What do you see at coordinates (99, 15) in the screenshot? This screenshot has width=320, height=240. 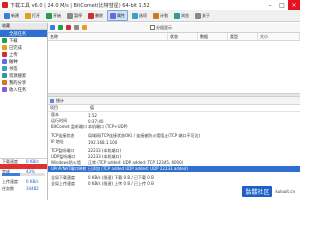 I see `toolbar-button-label: 删除` at bounding box center [99, 15].